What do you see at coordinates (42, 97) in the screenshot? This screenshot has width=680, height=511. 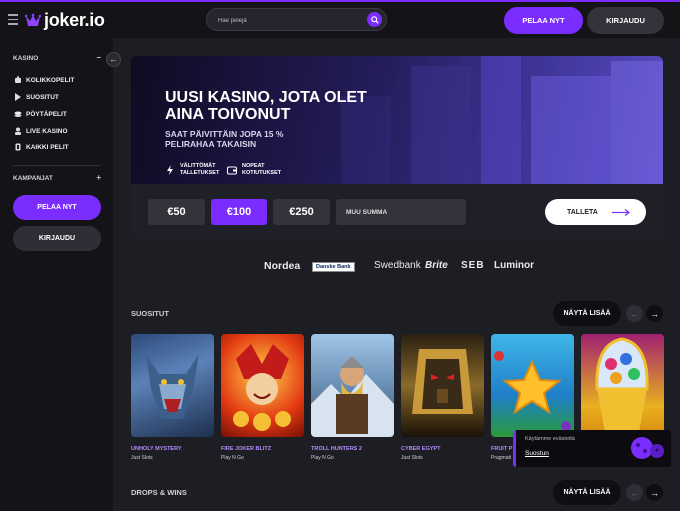 I see `sidebar-item-label: SUOSITUT` at bounding box center [42, 97].